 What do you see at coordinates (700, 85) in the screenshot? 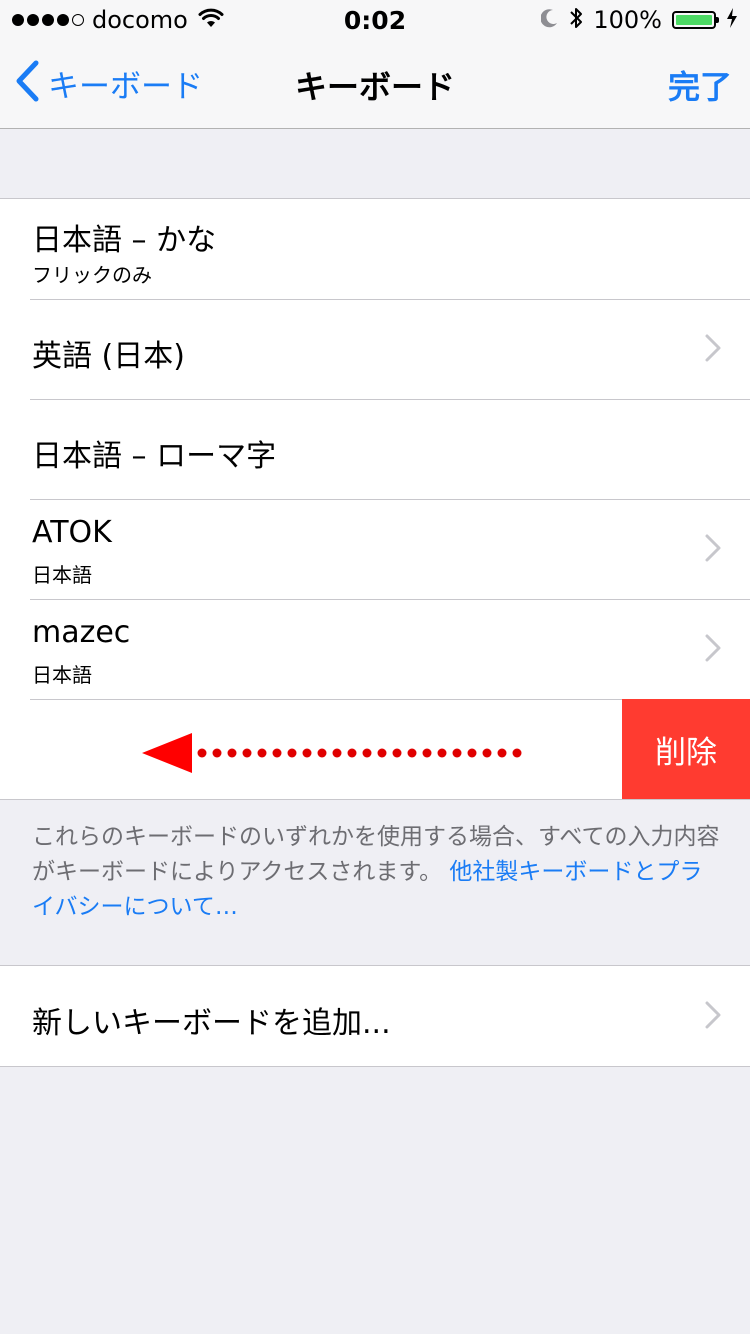
I see `done-button: 完了` at bounding box center [700, 85].